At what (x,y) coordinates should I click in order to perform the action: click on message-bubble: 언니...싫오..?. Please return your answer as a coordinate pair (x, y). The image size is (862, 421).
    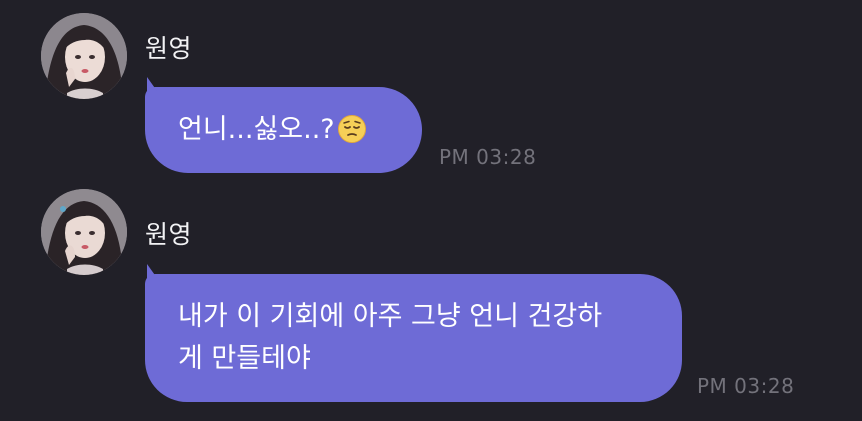
    Looking at the image, I should click on (283, 125).